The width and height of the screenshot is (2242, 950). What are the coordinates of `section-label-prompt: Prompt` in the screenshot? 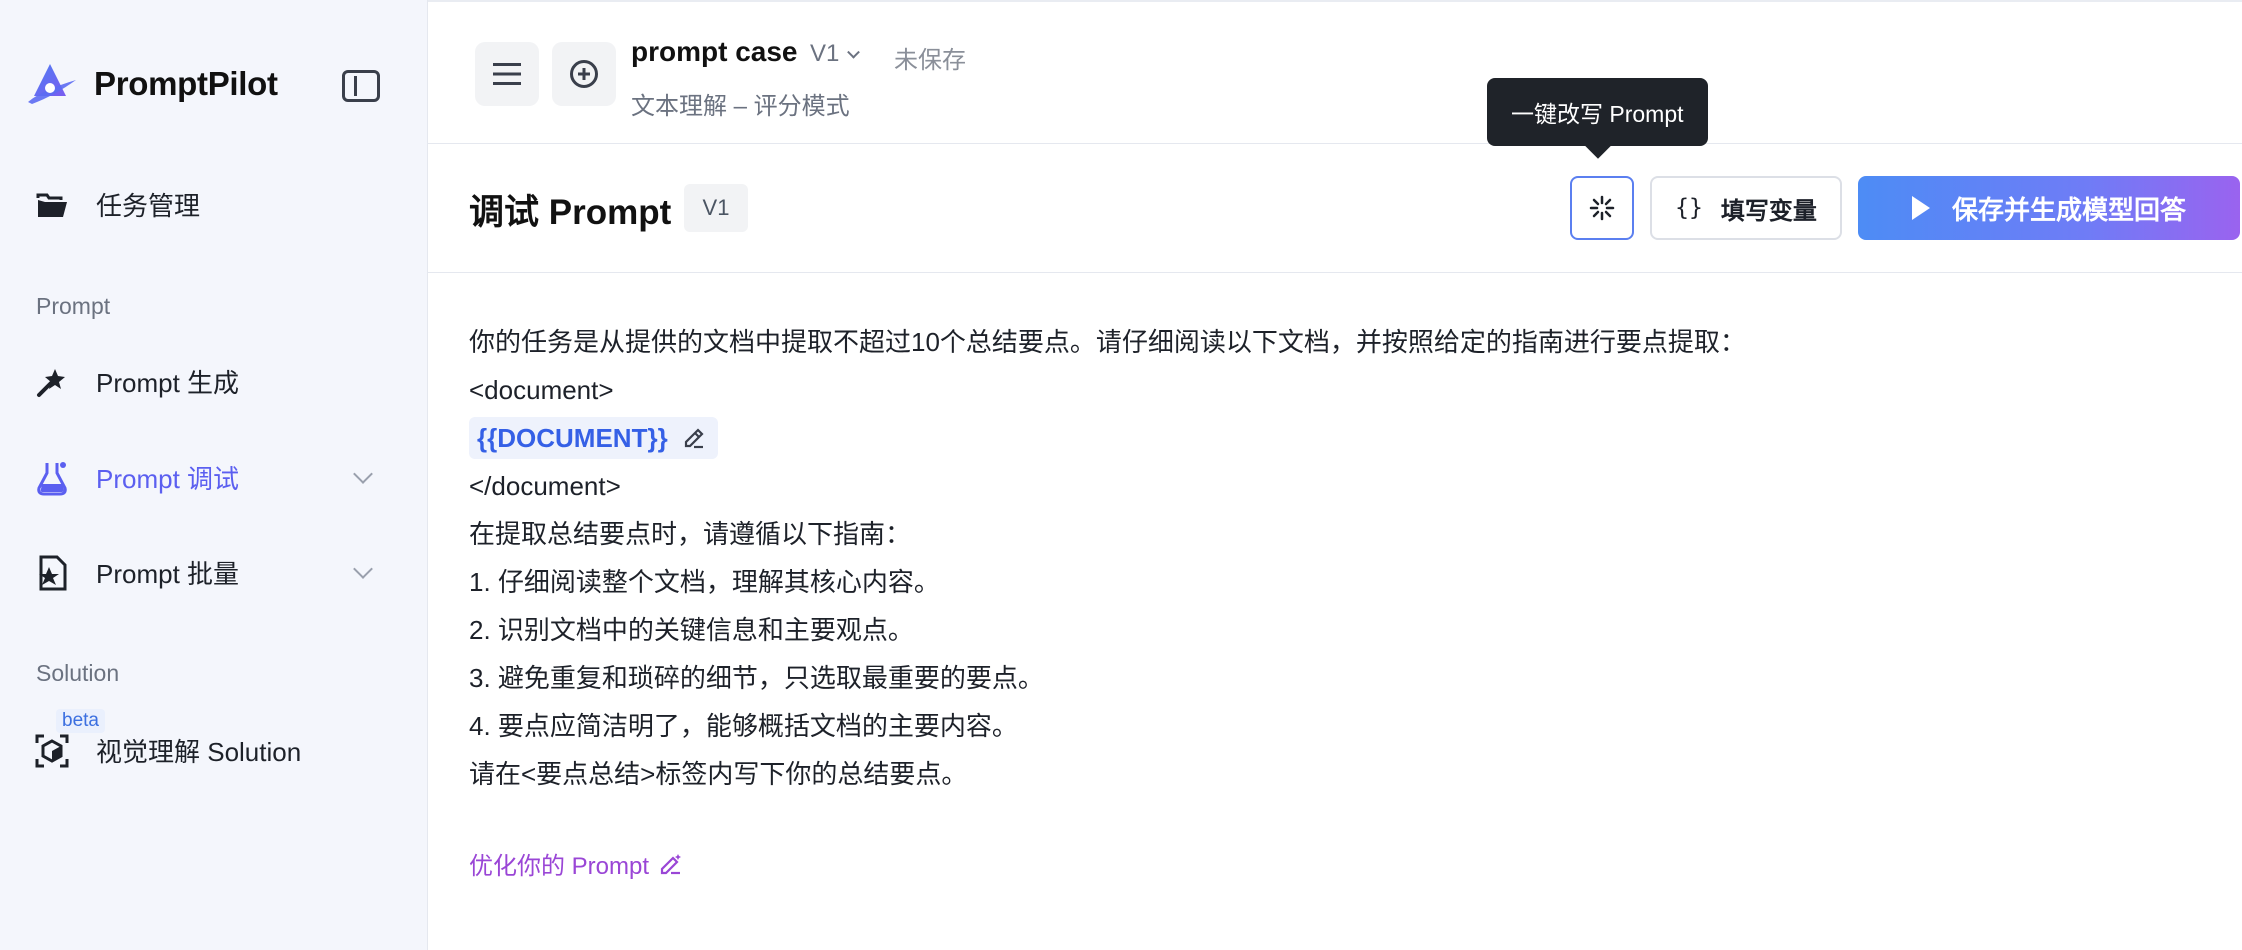 It's located at (73, 306).